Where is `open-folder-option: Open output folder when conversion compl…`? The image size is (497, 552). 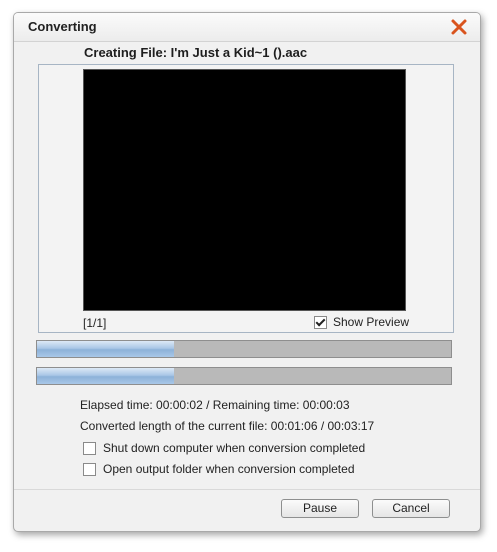
open-folder-option: Open output folder when conversion compl… is located at coordinates (219, 469).